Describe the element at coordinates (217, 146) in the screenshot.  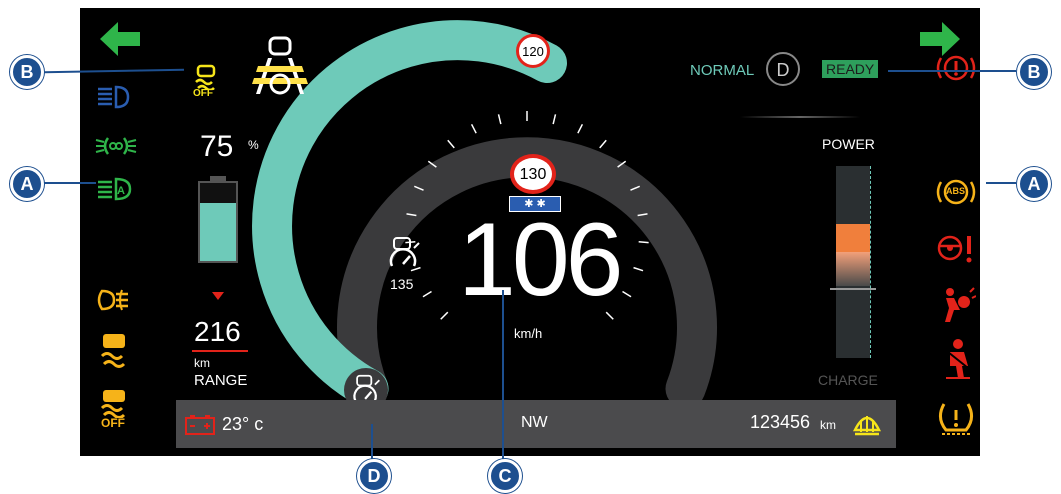
I see `battery-percent: 75` at that location.